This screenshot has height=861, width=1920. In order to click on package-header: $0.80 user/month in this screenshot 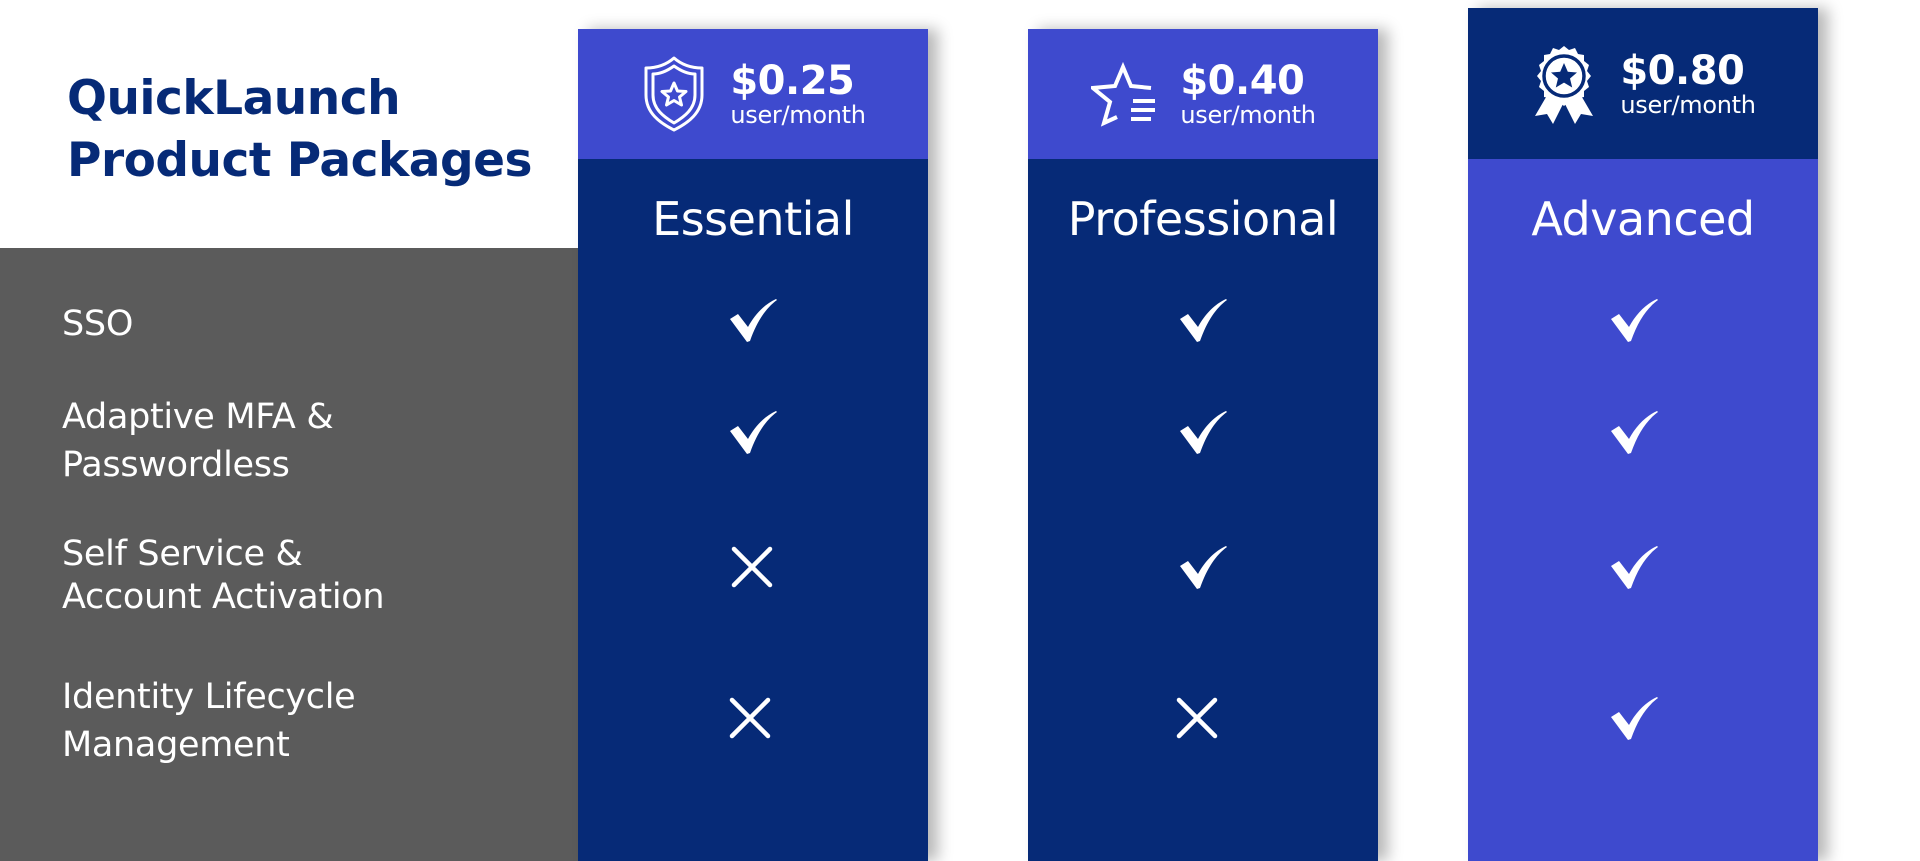, I will do `click(1643, 83)`.